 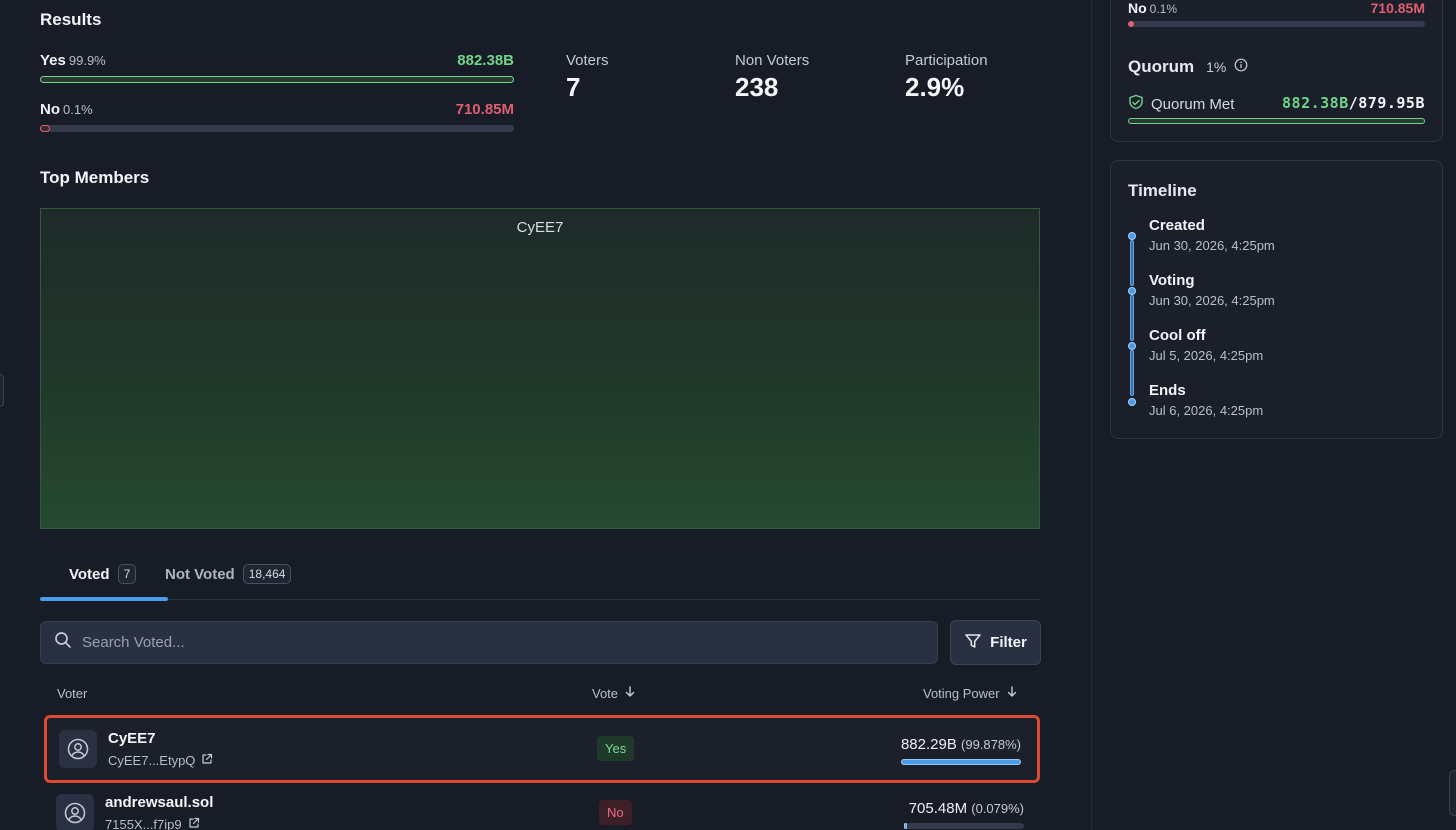 What do you see at coordinates (267, 574) in the screenshot?
I see `tab-not-voted-count: 18,464` at bounding box center [267, 574].